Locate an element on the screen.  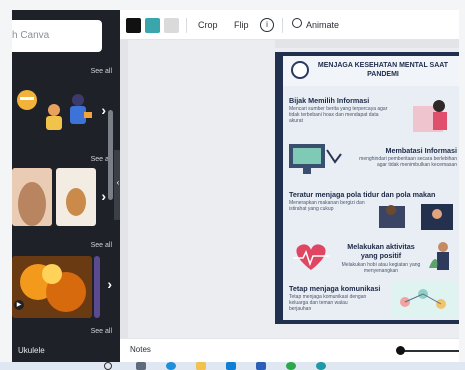
canva-app-icon is located at coordinates (321, 366).